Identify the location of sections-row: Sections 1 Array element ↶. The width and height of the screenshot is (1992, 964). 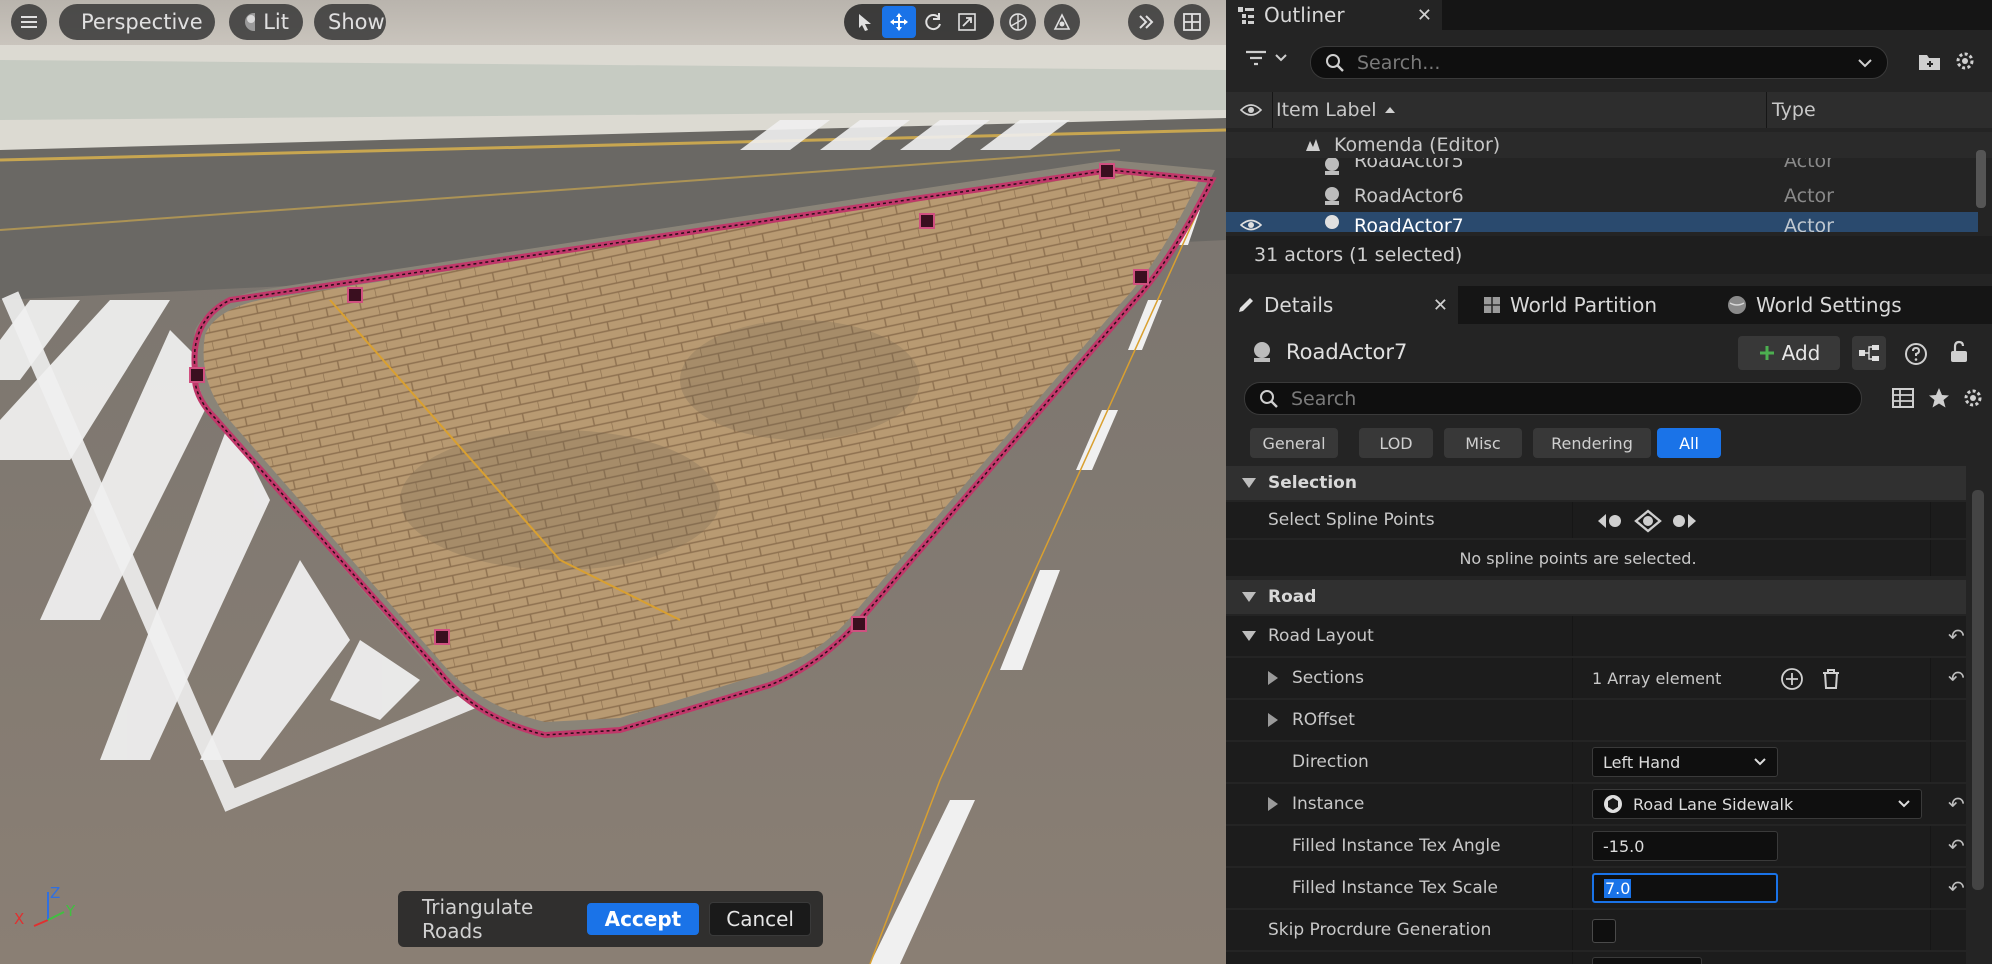
(1596, 678).